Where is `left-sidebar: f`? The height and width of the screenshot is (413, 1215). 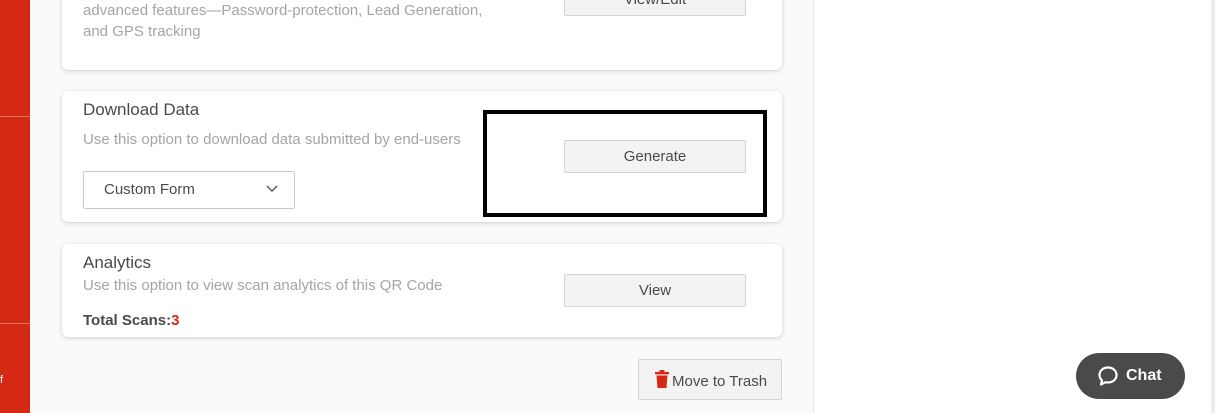 left-sidebar: f is located at coordinates (15, 206).